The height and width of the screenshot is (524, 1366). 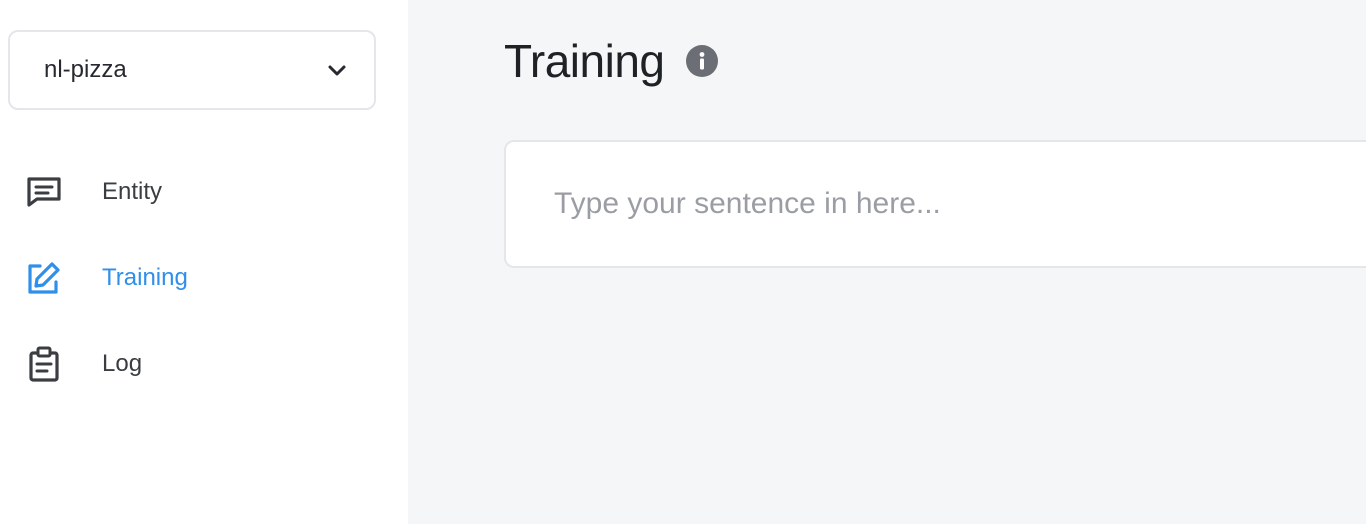 What do you see at coordinates (702, 61) in the screenshot?
I see `info-icon` at bounding box center [702, 61].